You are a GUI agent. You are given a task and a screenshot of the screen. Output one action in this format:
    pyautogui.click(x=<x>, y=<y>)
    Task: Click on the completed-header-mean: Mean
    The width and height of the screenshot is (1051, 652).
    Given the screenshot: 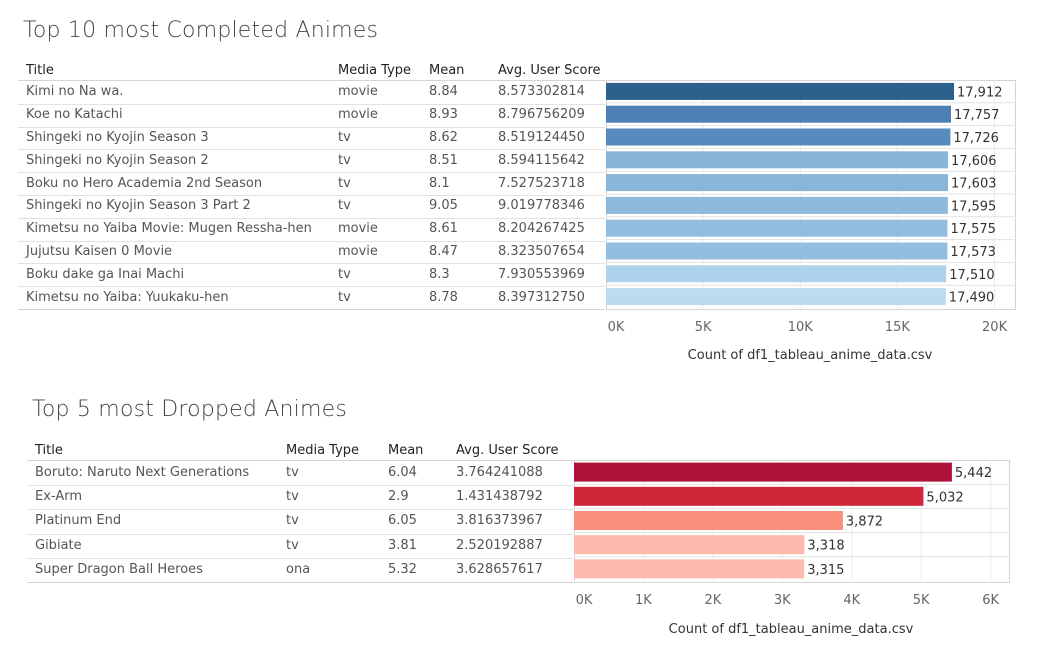 What is the action you would take?
    pyautogui.click(x=446, y=70)
    